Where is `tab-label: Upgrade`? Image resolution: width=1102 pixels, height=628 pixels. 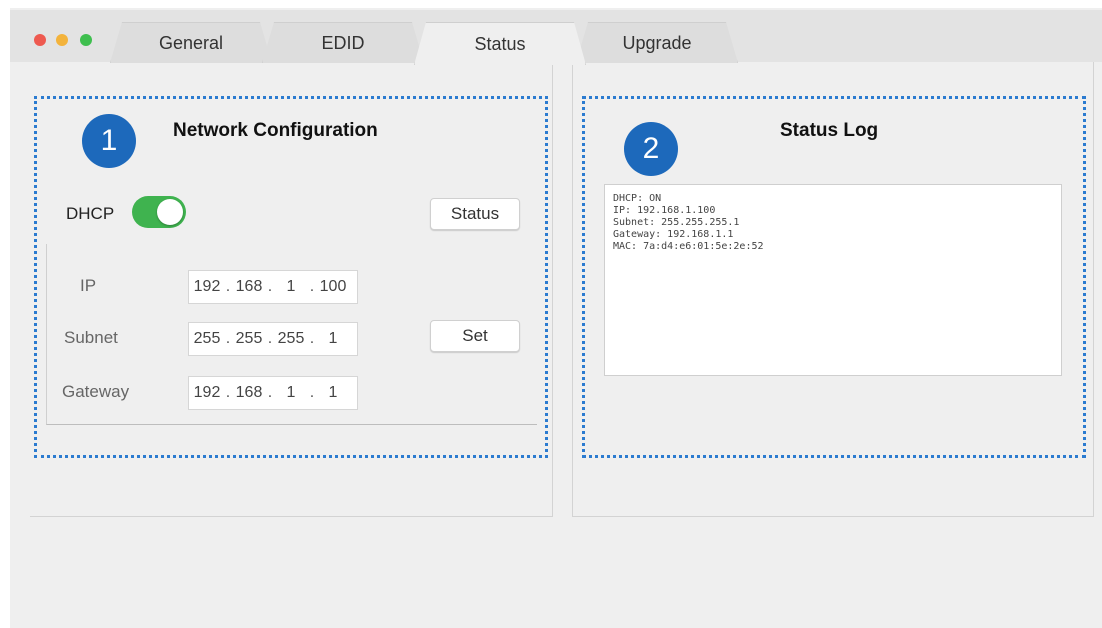 tab-label: Upgrade is located at coordinates (657, 42).